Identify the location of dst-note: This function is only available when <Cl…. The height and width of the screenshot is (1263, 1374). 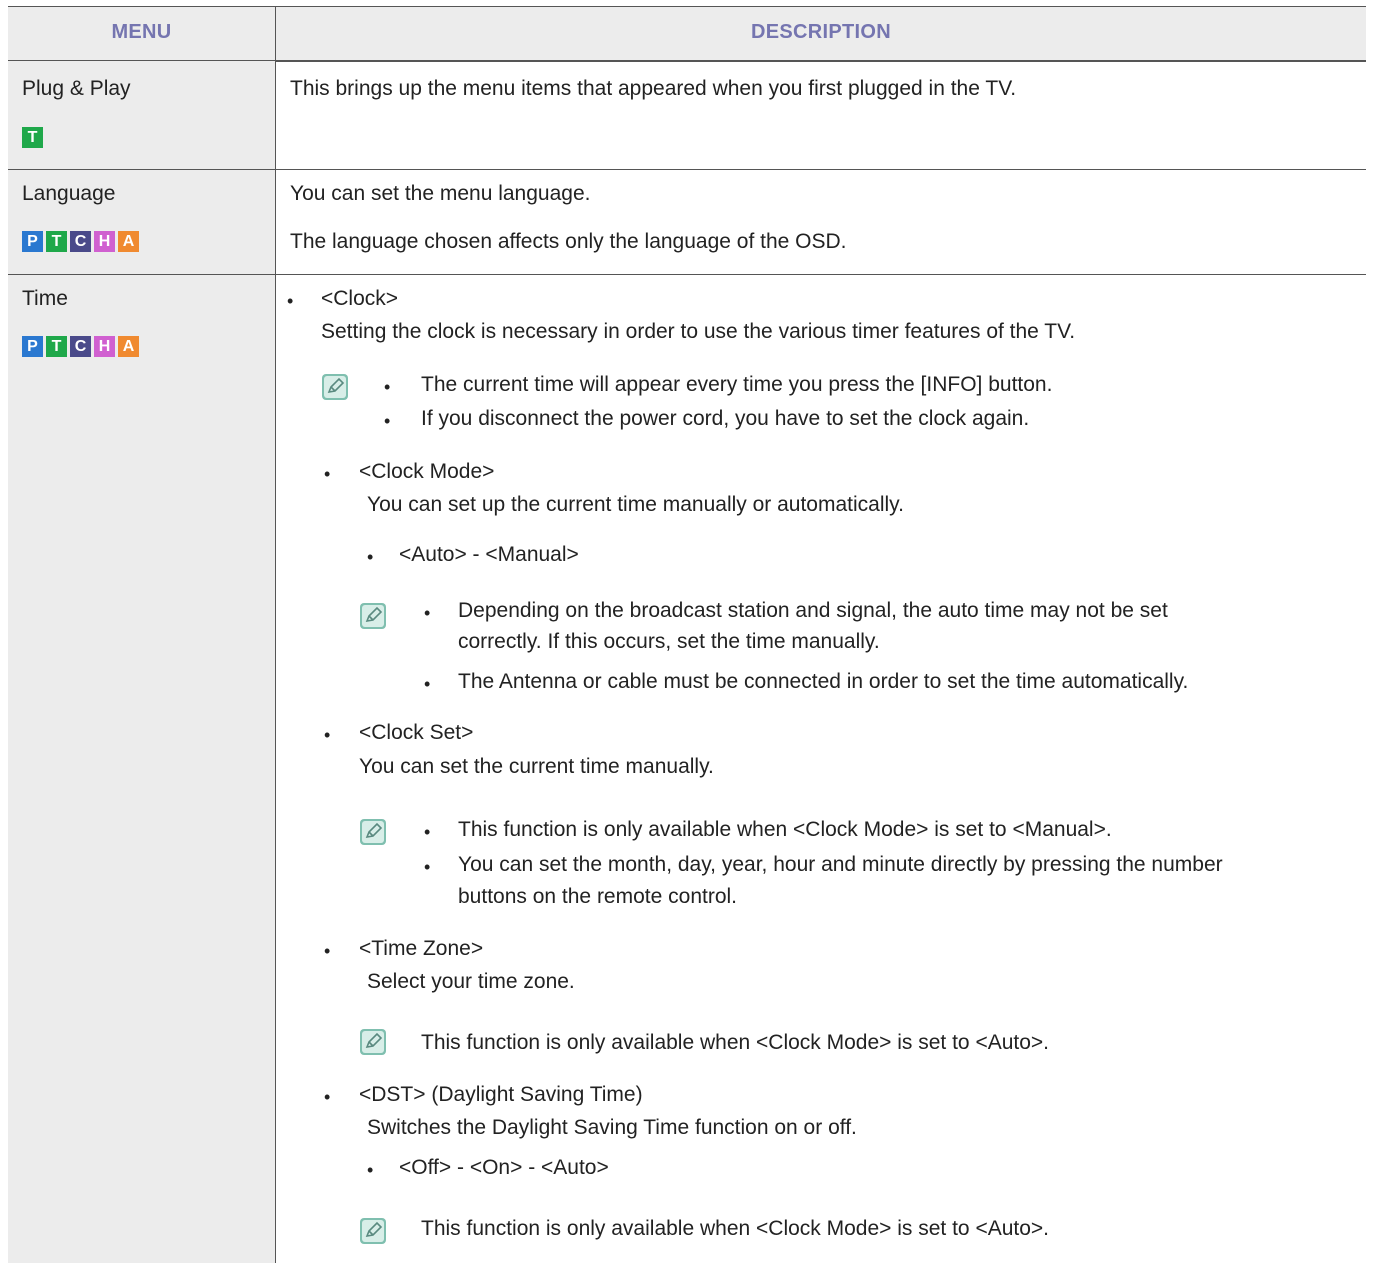
(735, 1228).